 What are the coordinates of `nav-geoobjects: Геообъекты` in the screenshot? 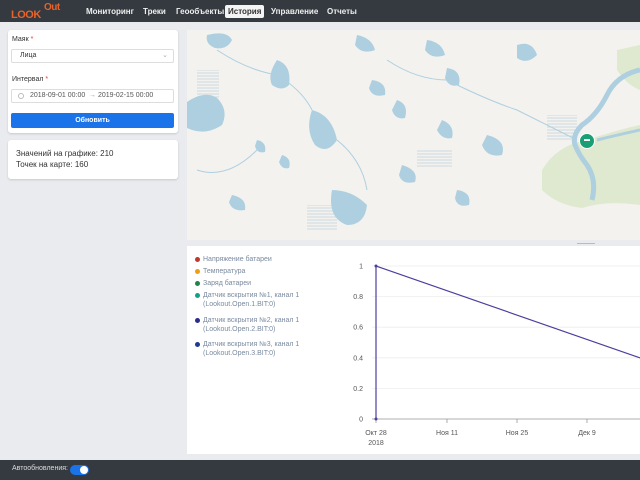 It's located at (200, 11).